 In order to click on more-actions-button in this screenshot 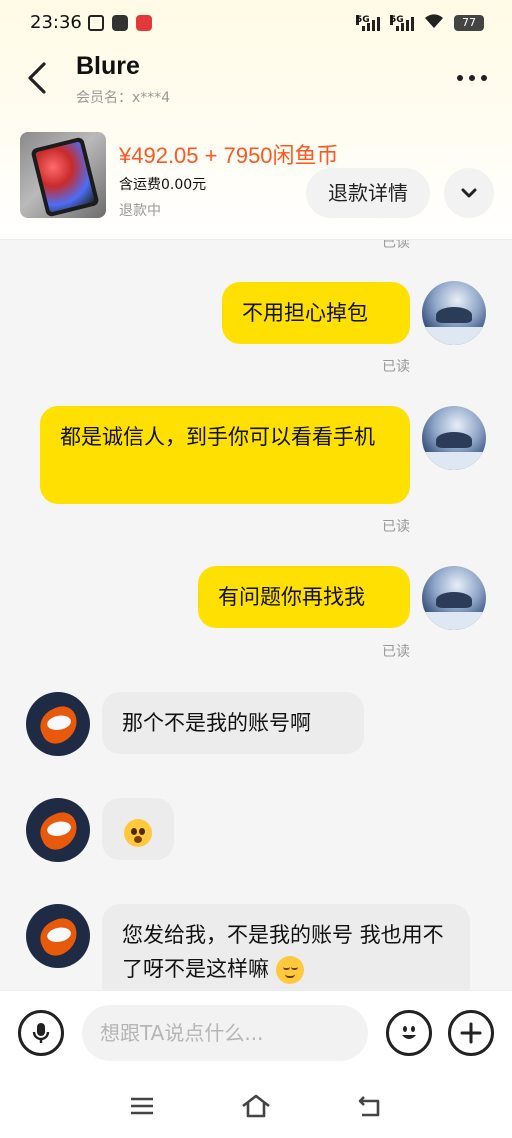, I will do `click(471, 1033)`.